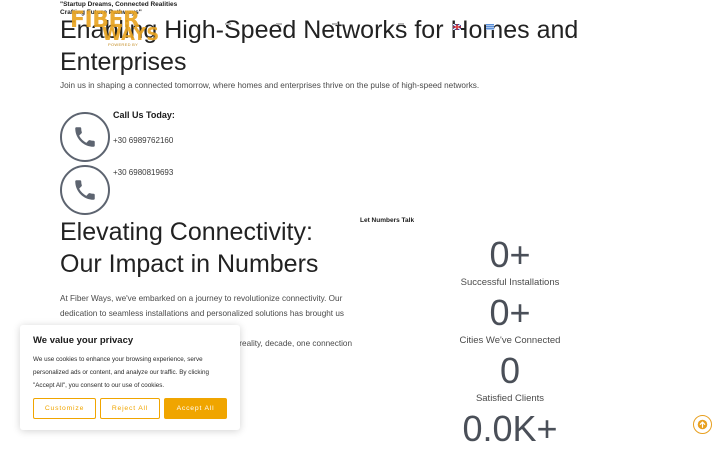  Describe the element at coordinates (111, 29) in the screenshot. I see `site-logo: FIBER WAYS POWERED BY` at that location.